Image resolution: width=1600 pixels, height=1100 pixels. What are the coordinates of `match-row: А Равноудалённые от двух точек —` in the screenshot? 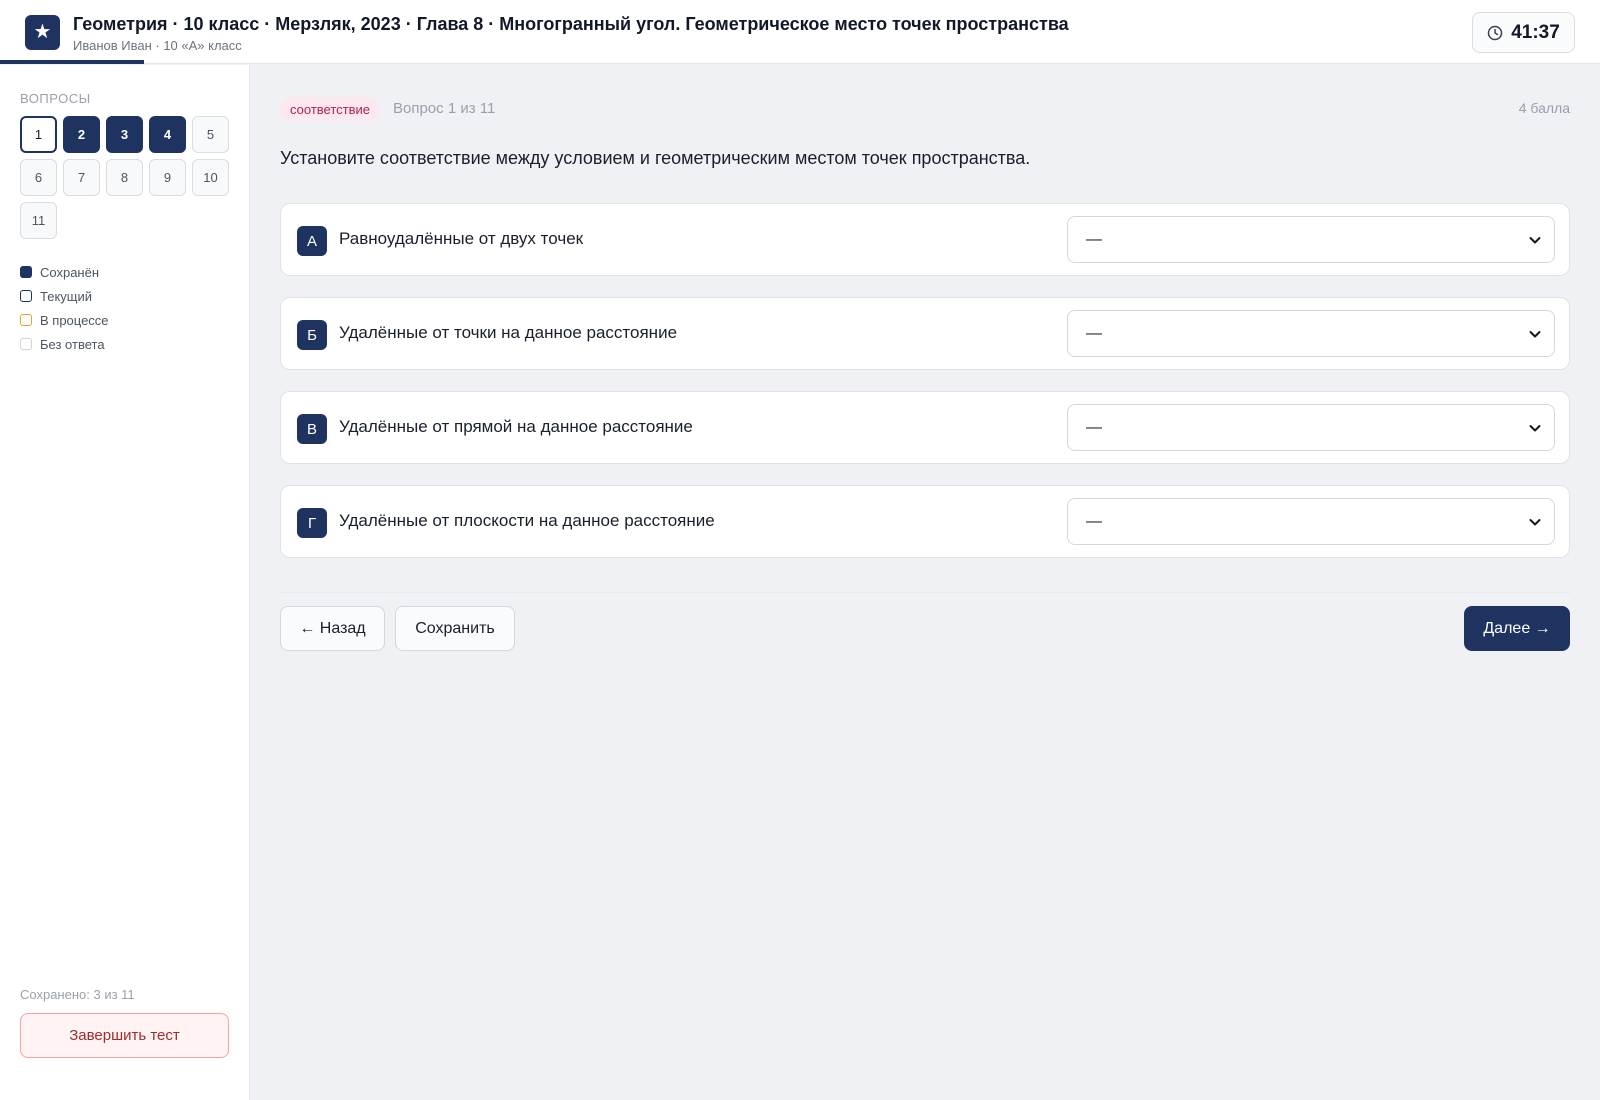 It's located at (925, 239).